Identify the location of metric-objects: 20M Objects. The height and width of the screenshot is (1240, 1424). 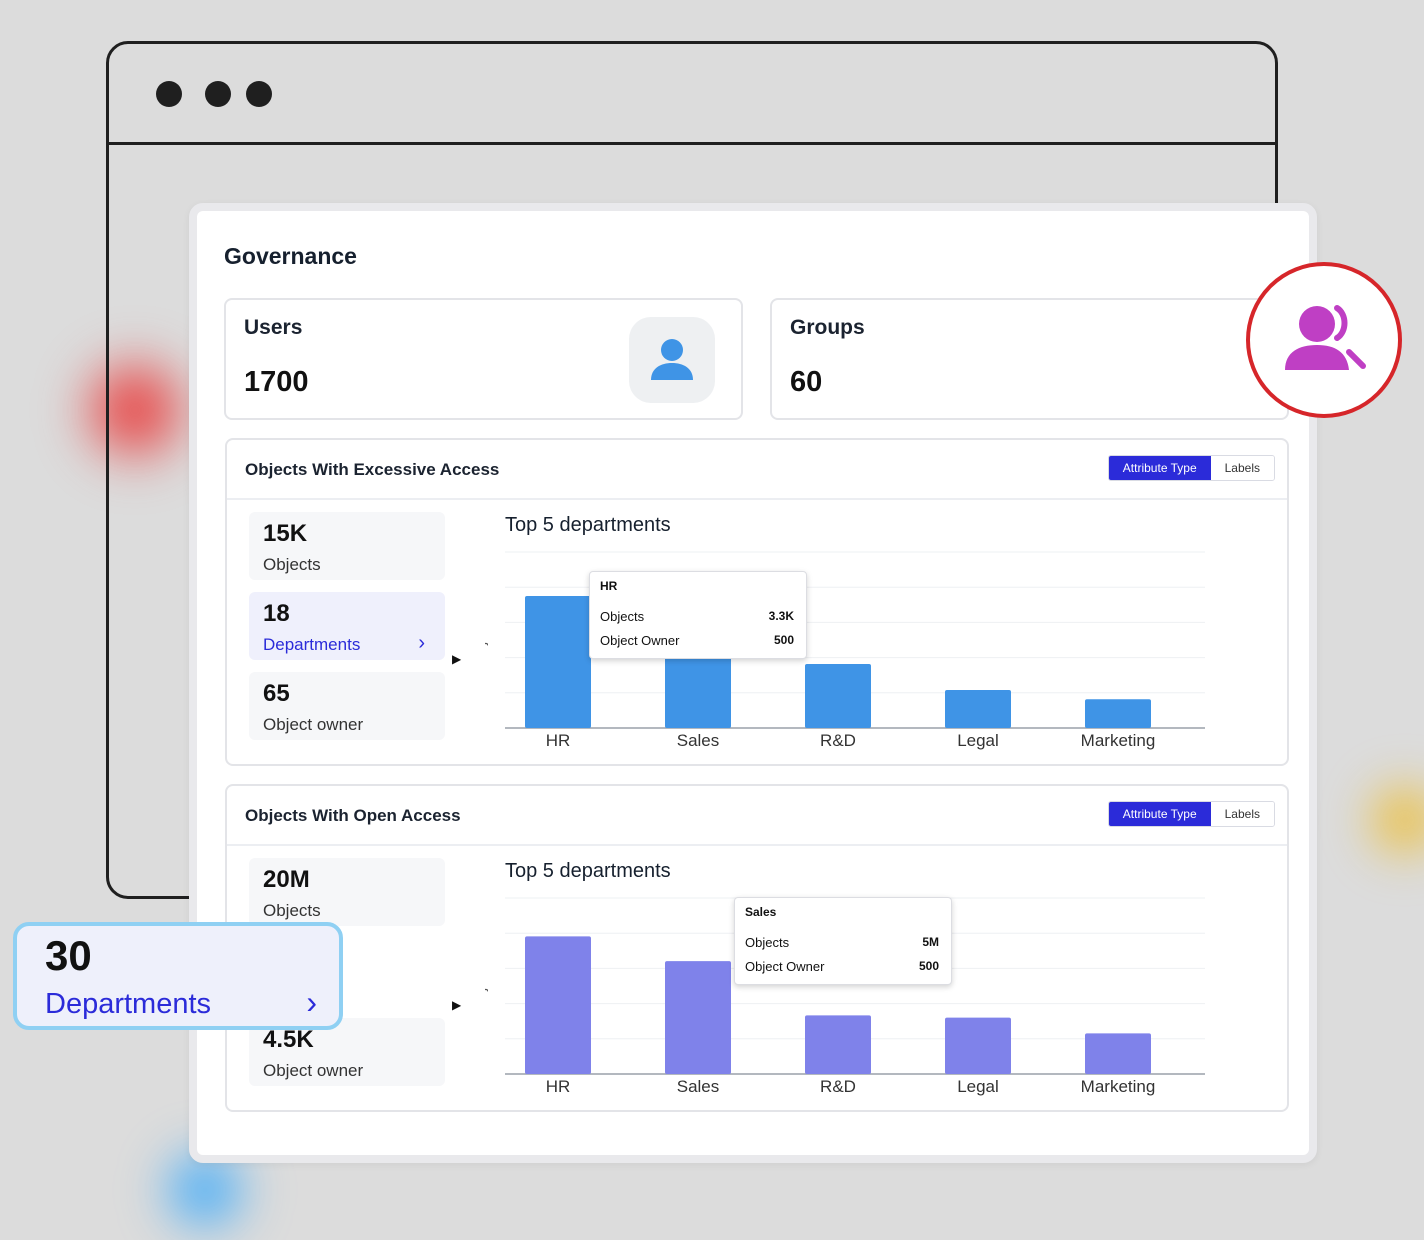
(347, 892).